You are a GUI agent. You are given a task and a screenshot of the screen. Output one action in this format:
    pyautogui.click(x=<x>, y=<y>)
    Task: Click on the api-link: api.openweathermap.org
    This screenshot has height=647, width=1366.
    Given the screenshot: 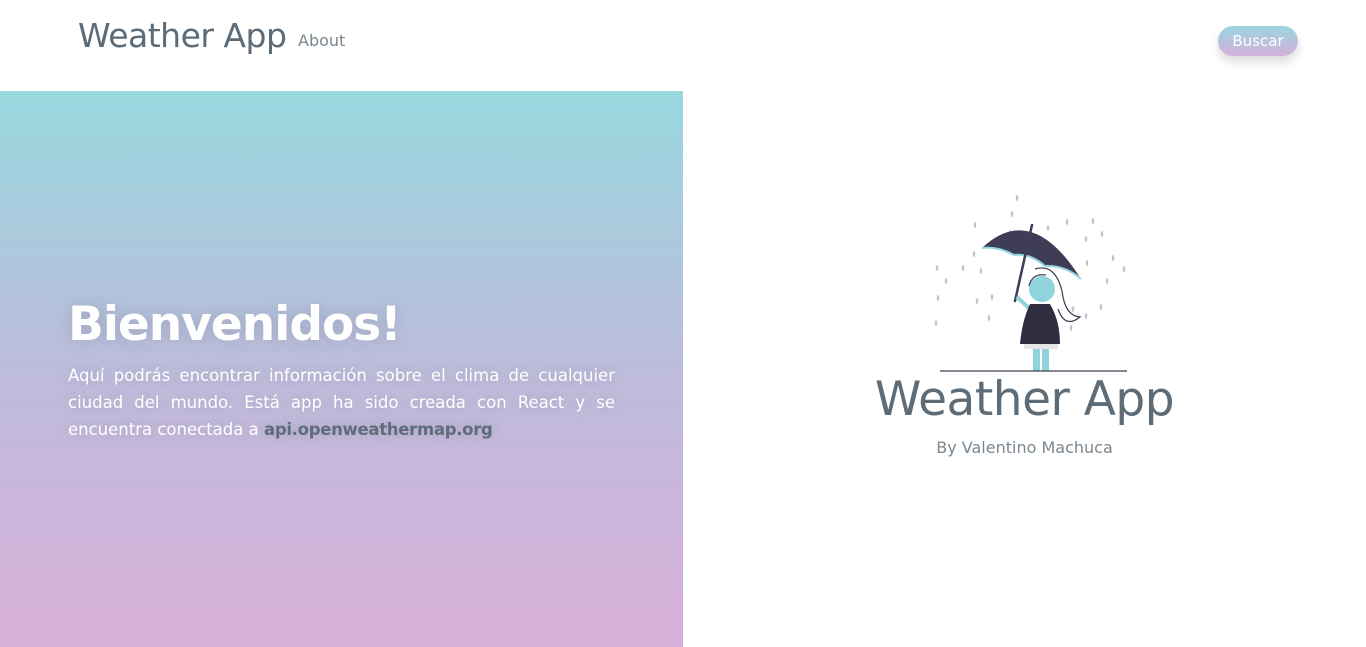 What is the action you would take?
    pyautogui.click(x=378, y=429)
    